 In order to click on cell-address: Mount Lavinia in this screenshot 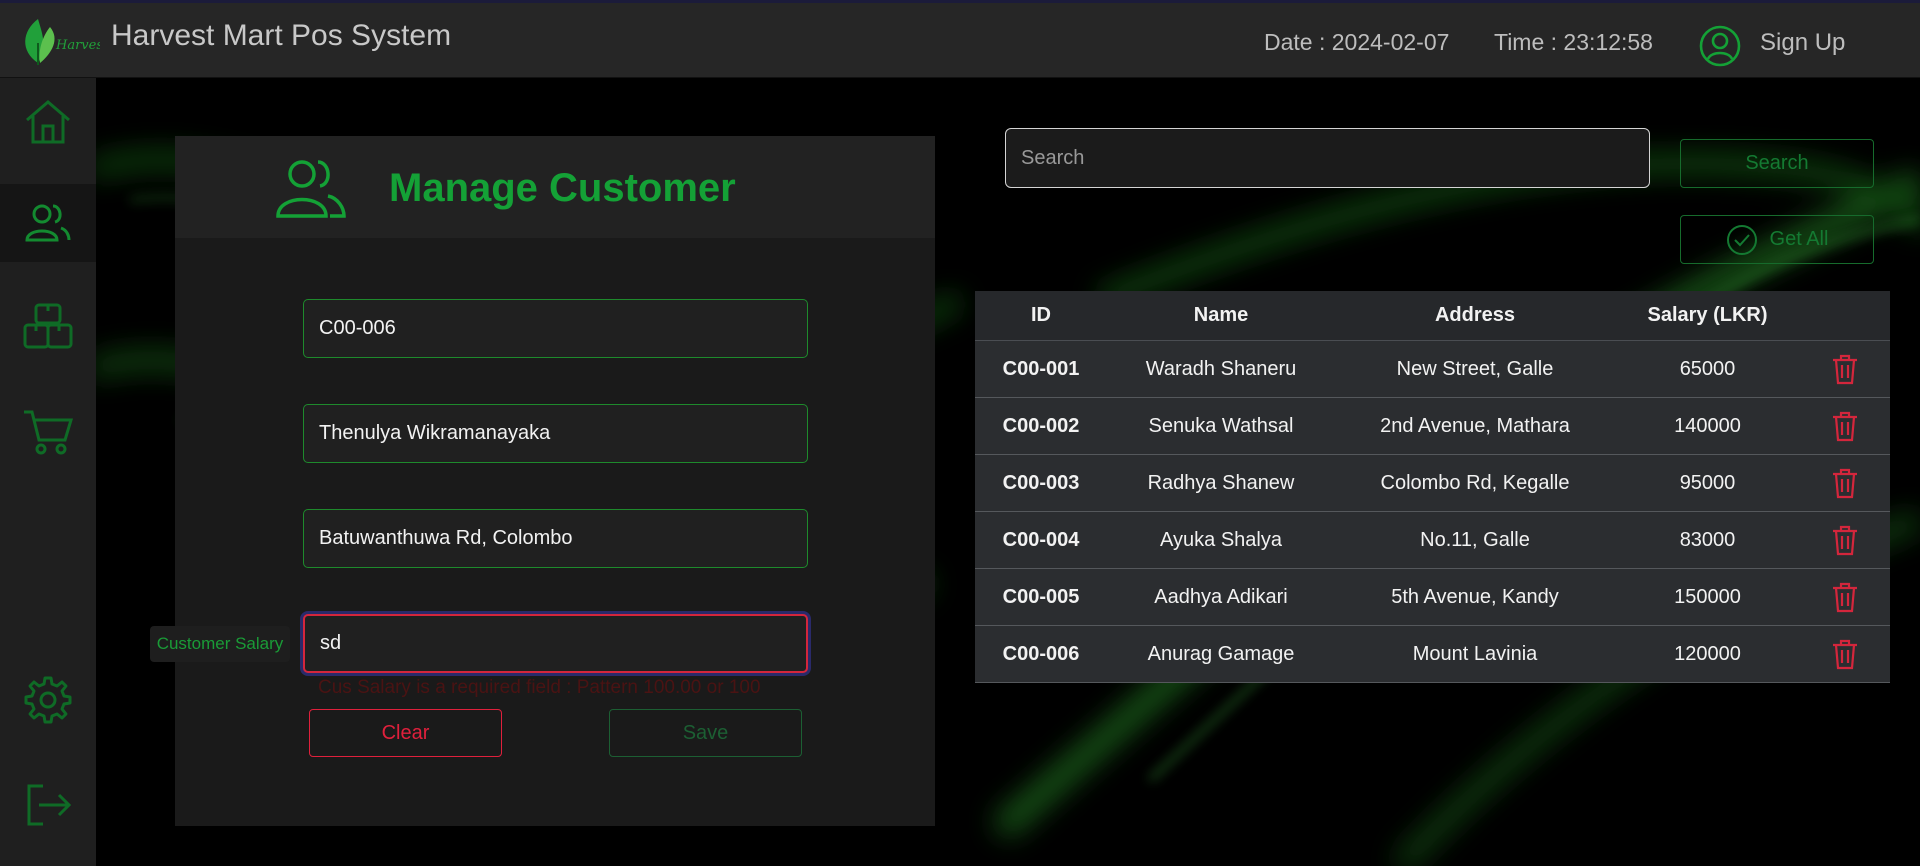, I will do `click(1475, 653)`.